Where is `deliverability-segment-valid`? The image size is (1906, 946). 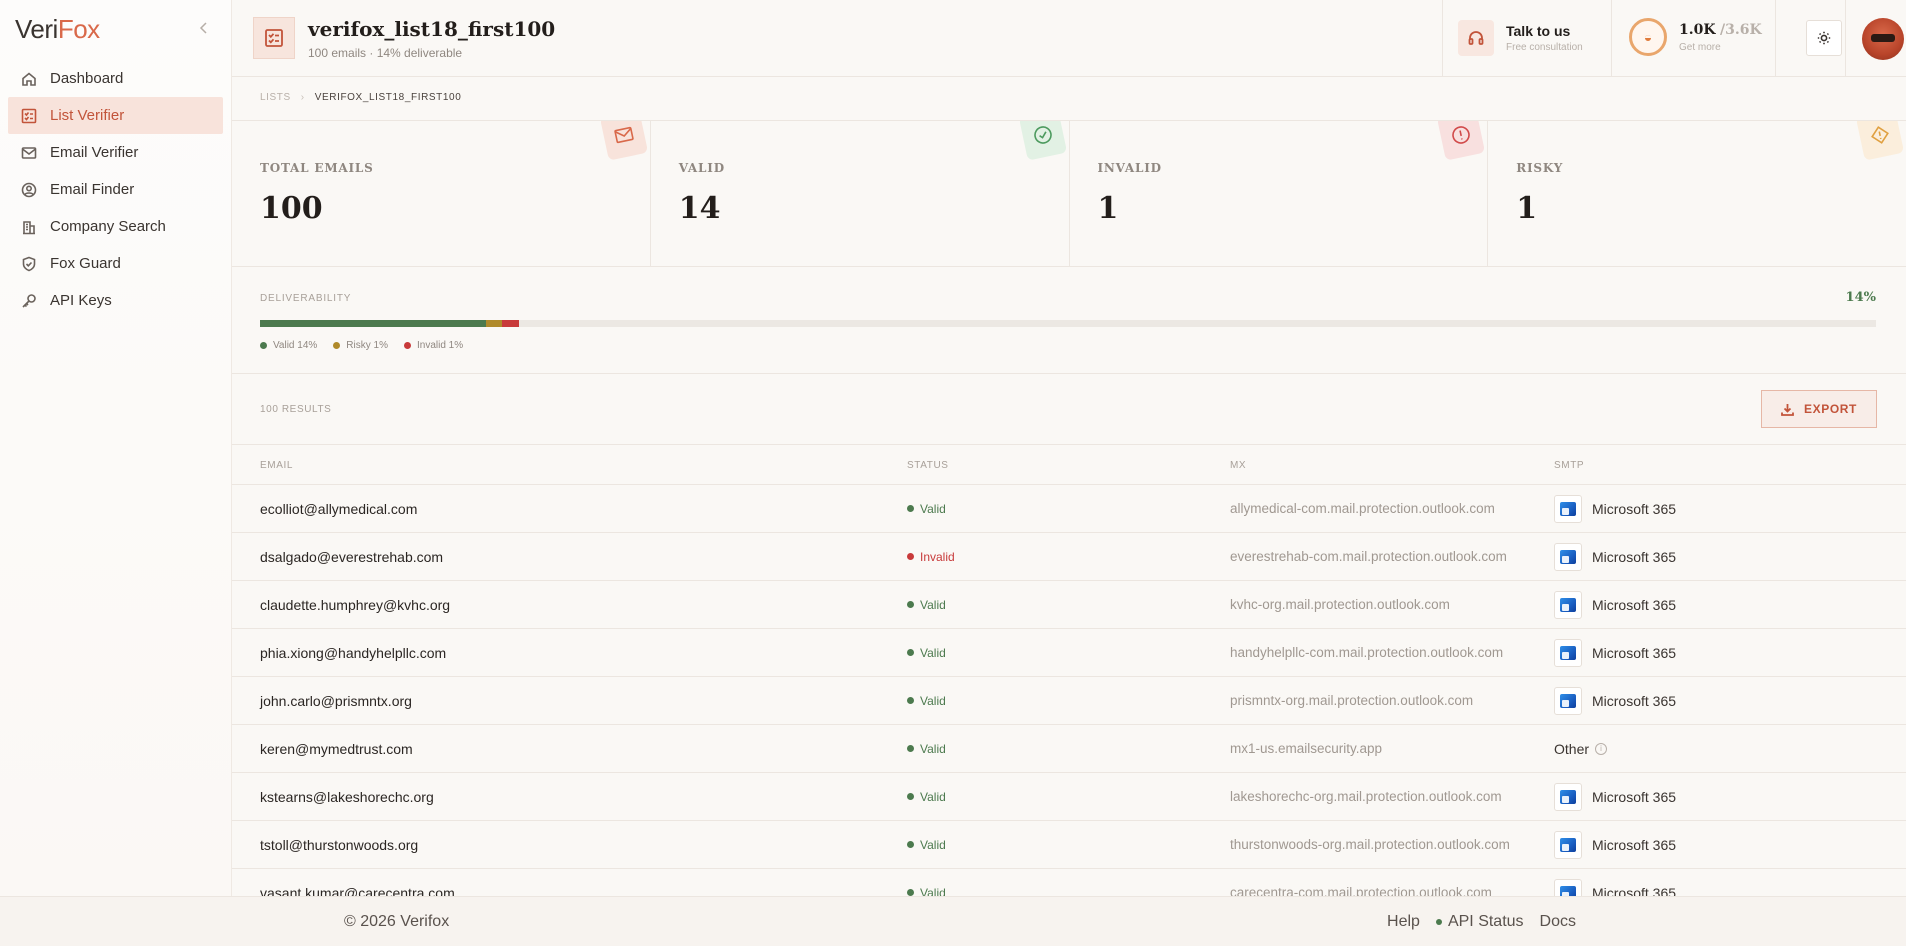
deliverability-segment-valid is located at coordinates (373, 323).